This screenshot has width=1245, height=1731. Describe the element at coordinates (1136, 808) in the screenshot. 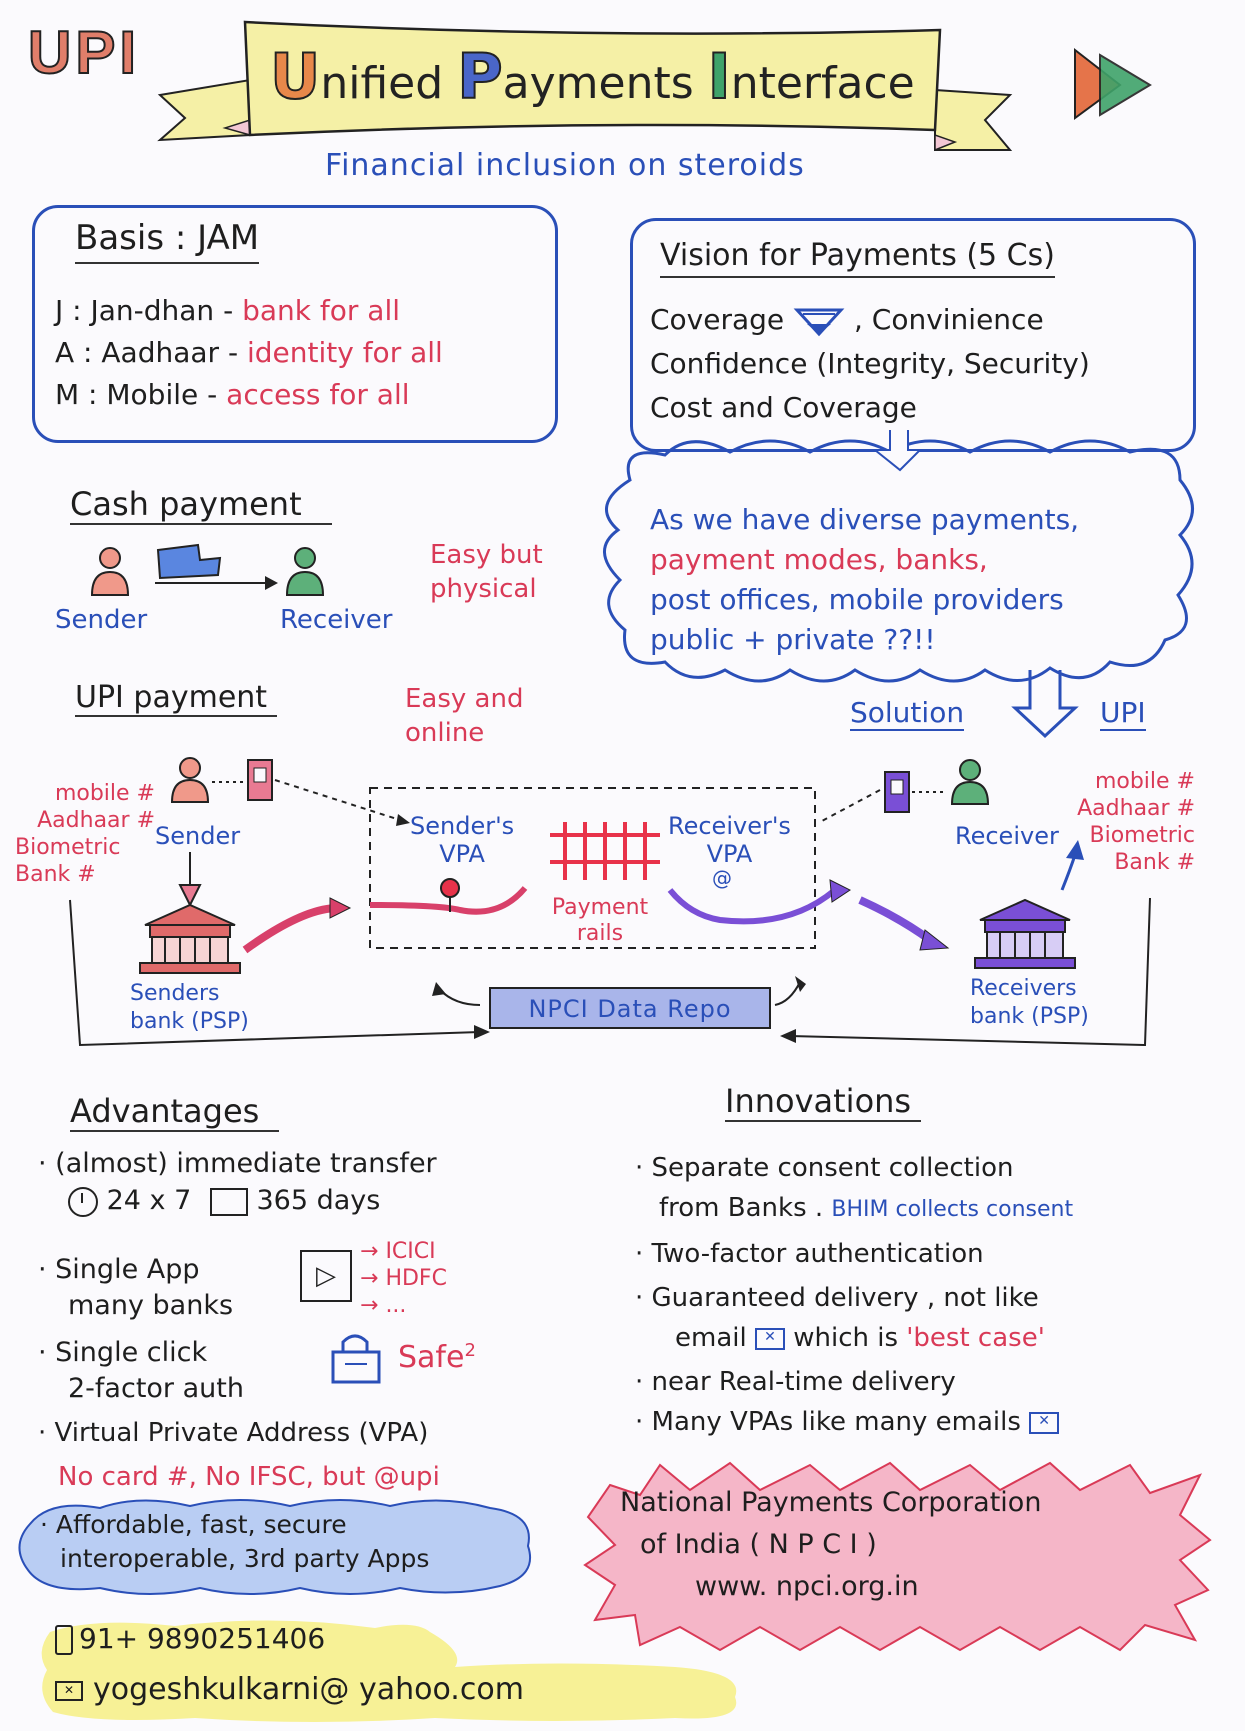

I see `receiver-id-aadhaar: Aadhaar #` at that location.